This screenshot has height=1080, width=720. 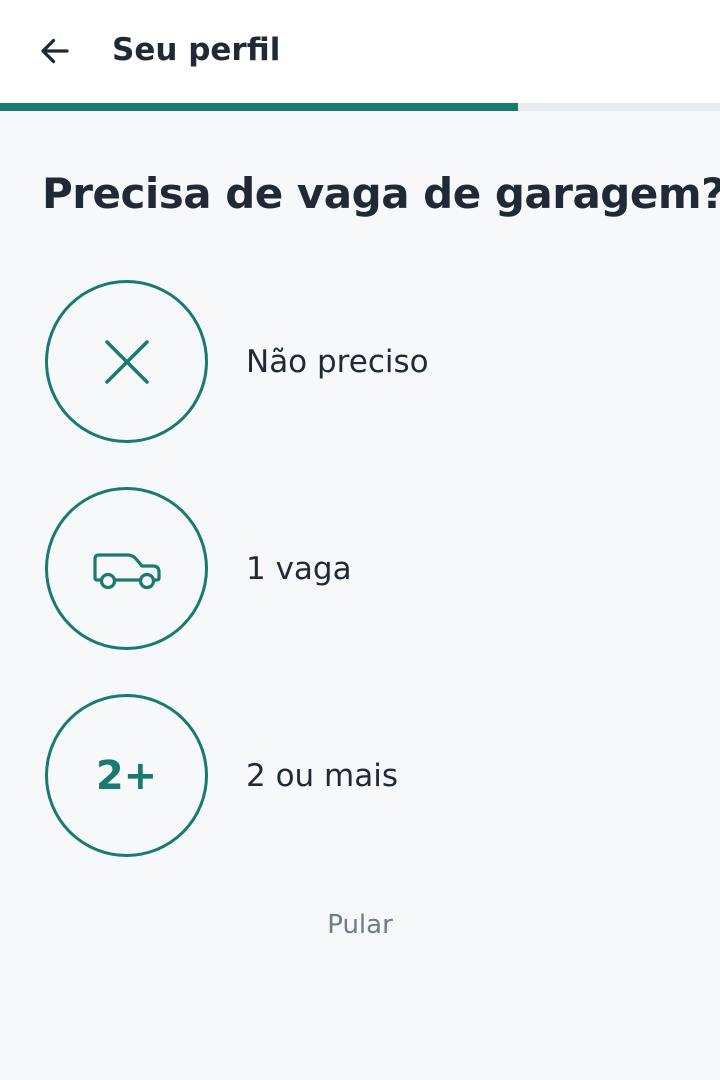 What do you see at coordinates (299, 568) in the screenshot?
I see `option-label: 1 vaga` at bounding box center [299, 568].